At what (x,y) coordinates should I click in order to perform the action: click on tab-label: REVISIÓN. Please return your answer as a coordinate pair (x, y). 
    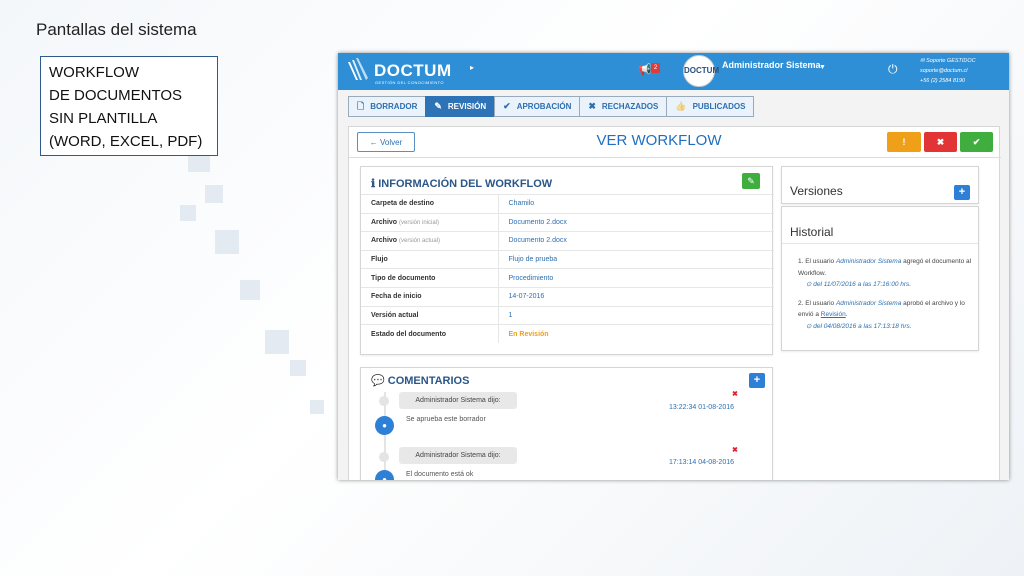
    Looking at the image, I should click on (467, 106).